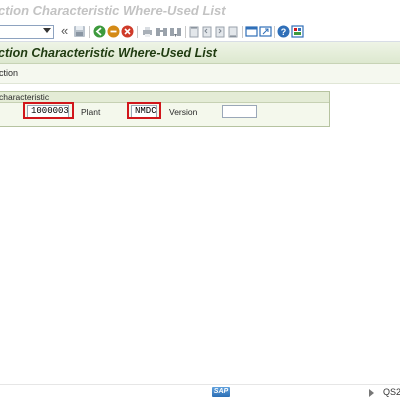 The height and width of the screenshot is (400, 400). I want to click on standard-toolbar: « ?, so click(200, 32).